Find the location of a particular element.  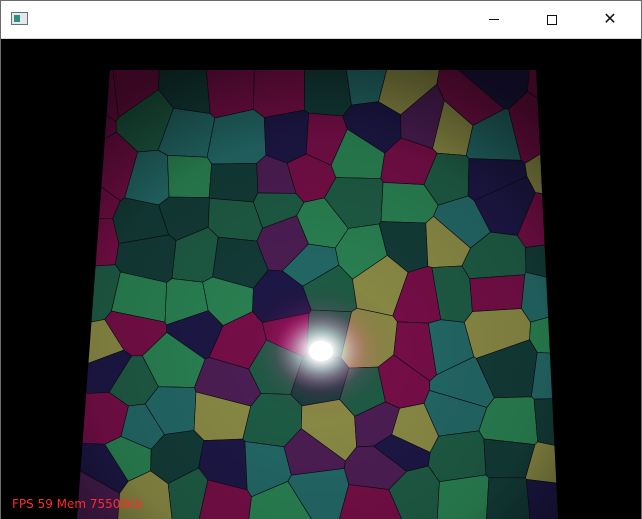

title-bar: ✕ is located at coordinates (321, 20).